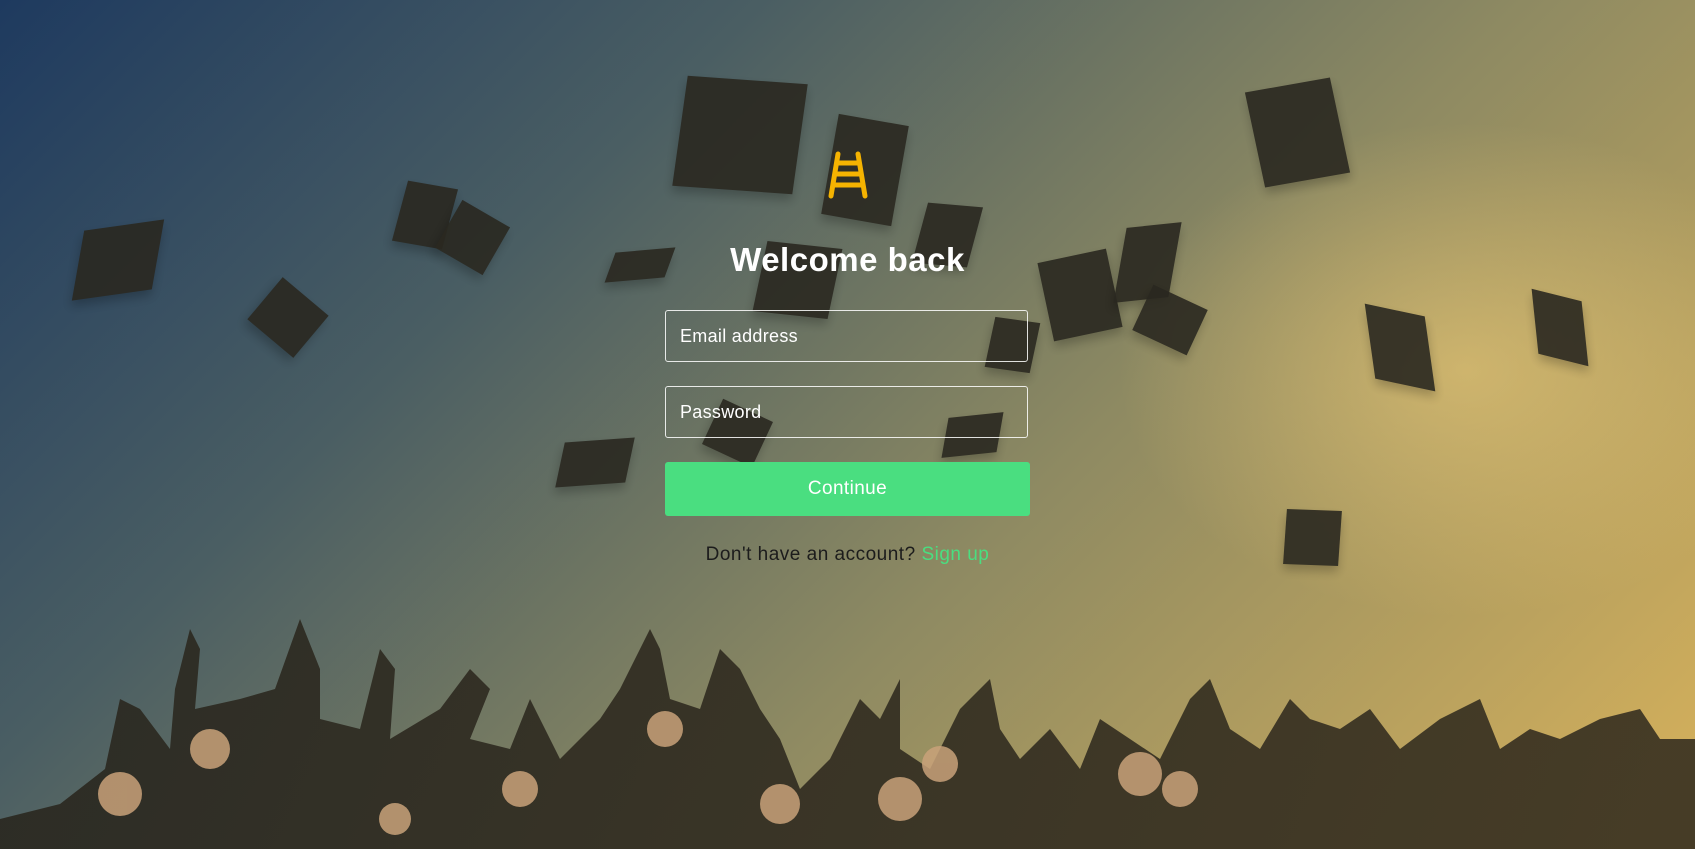  Describe the element at coordinates (847, 175) in the screenshot. I see `ladder-icon` at that location.